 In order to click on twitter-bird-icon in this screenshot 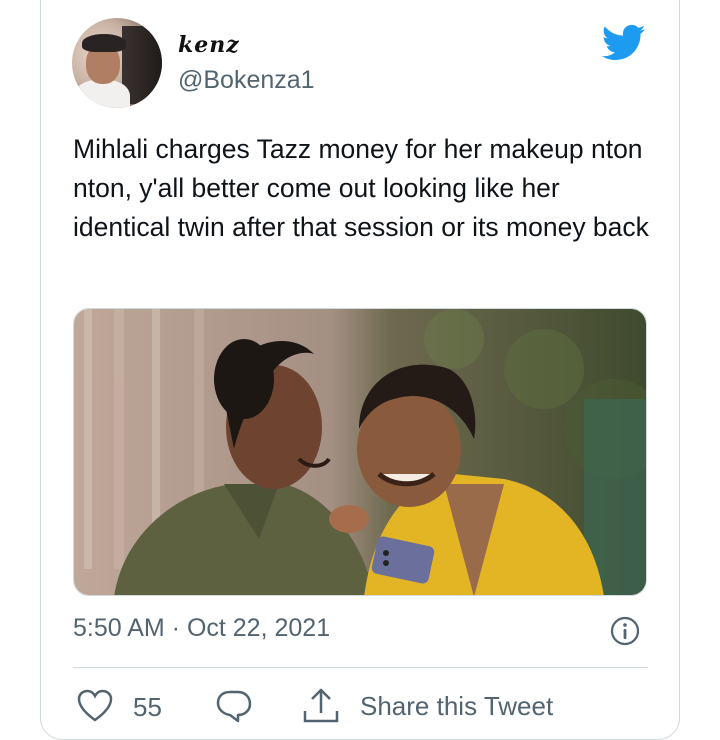, I will do `click(624, 42)`.